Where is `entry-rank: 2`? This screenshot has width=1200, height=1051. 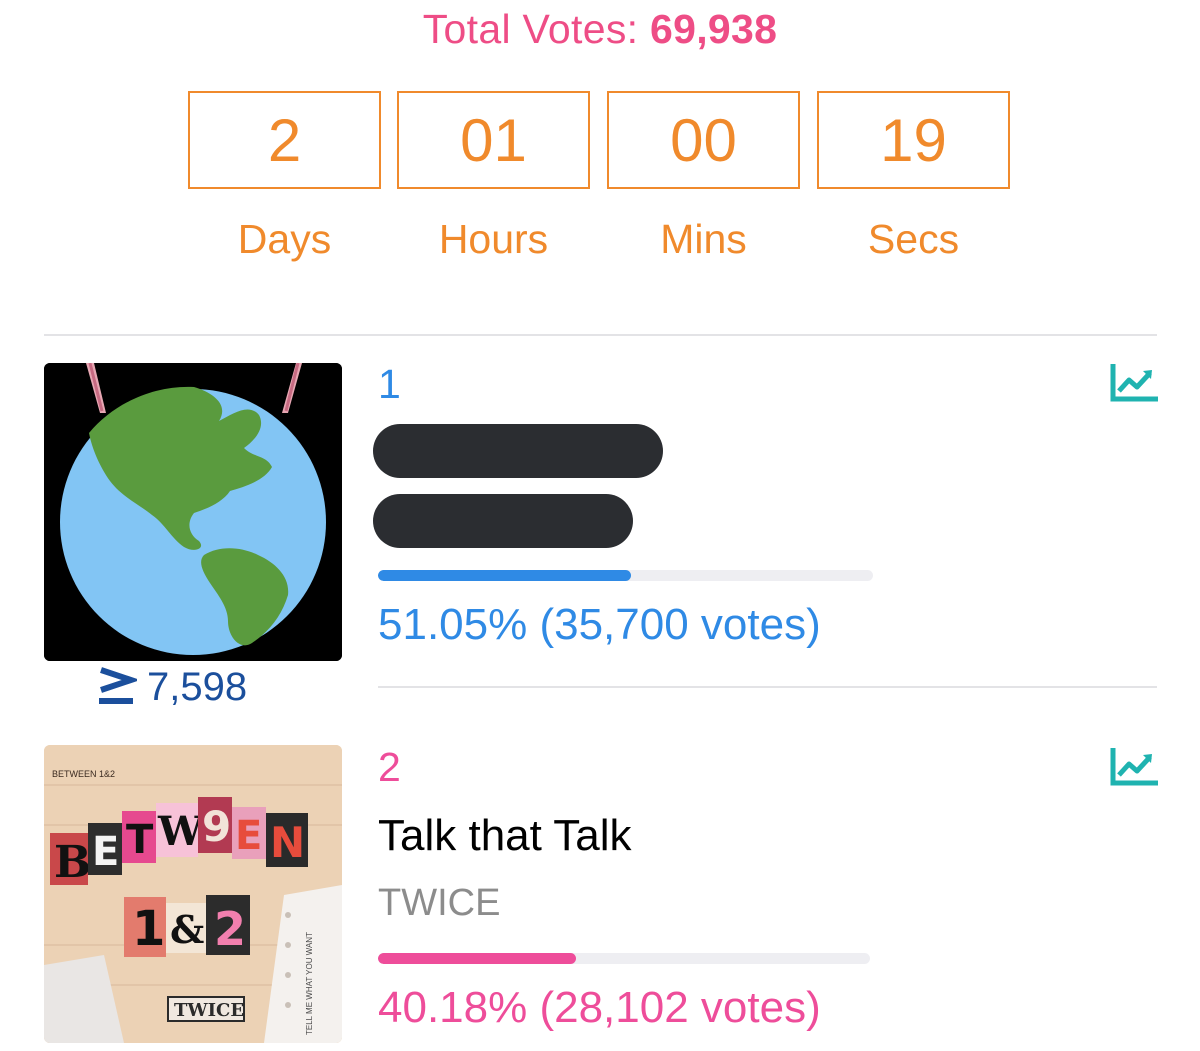 entry-rank: 2 is located at coordinates (389, 767).